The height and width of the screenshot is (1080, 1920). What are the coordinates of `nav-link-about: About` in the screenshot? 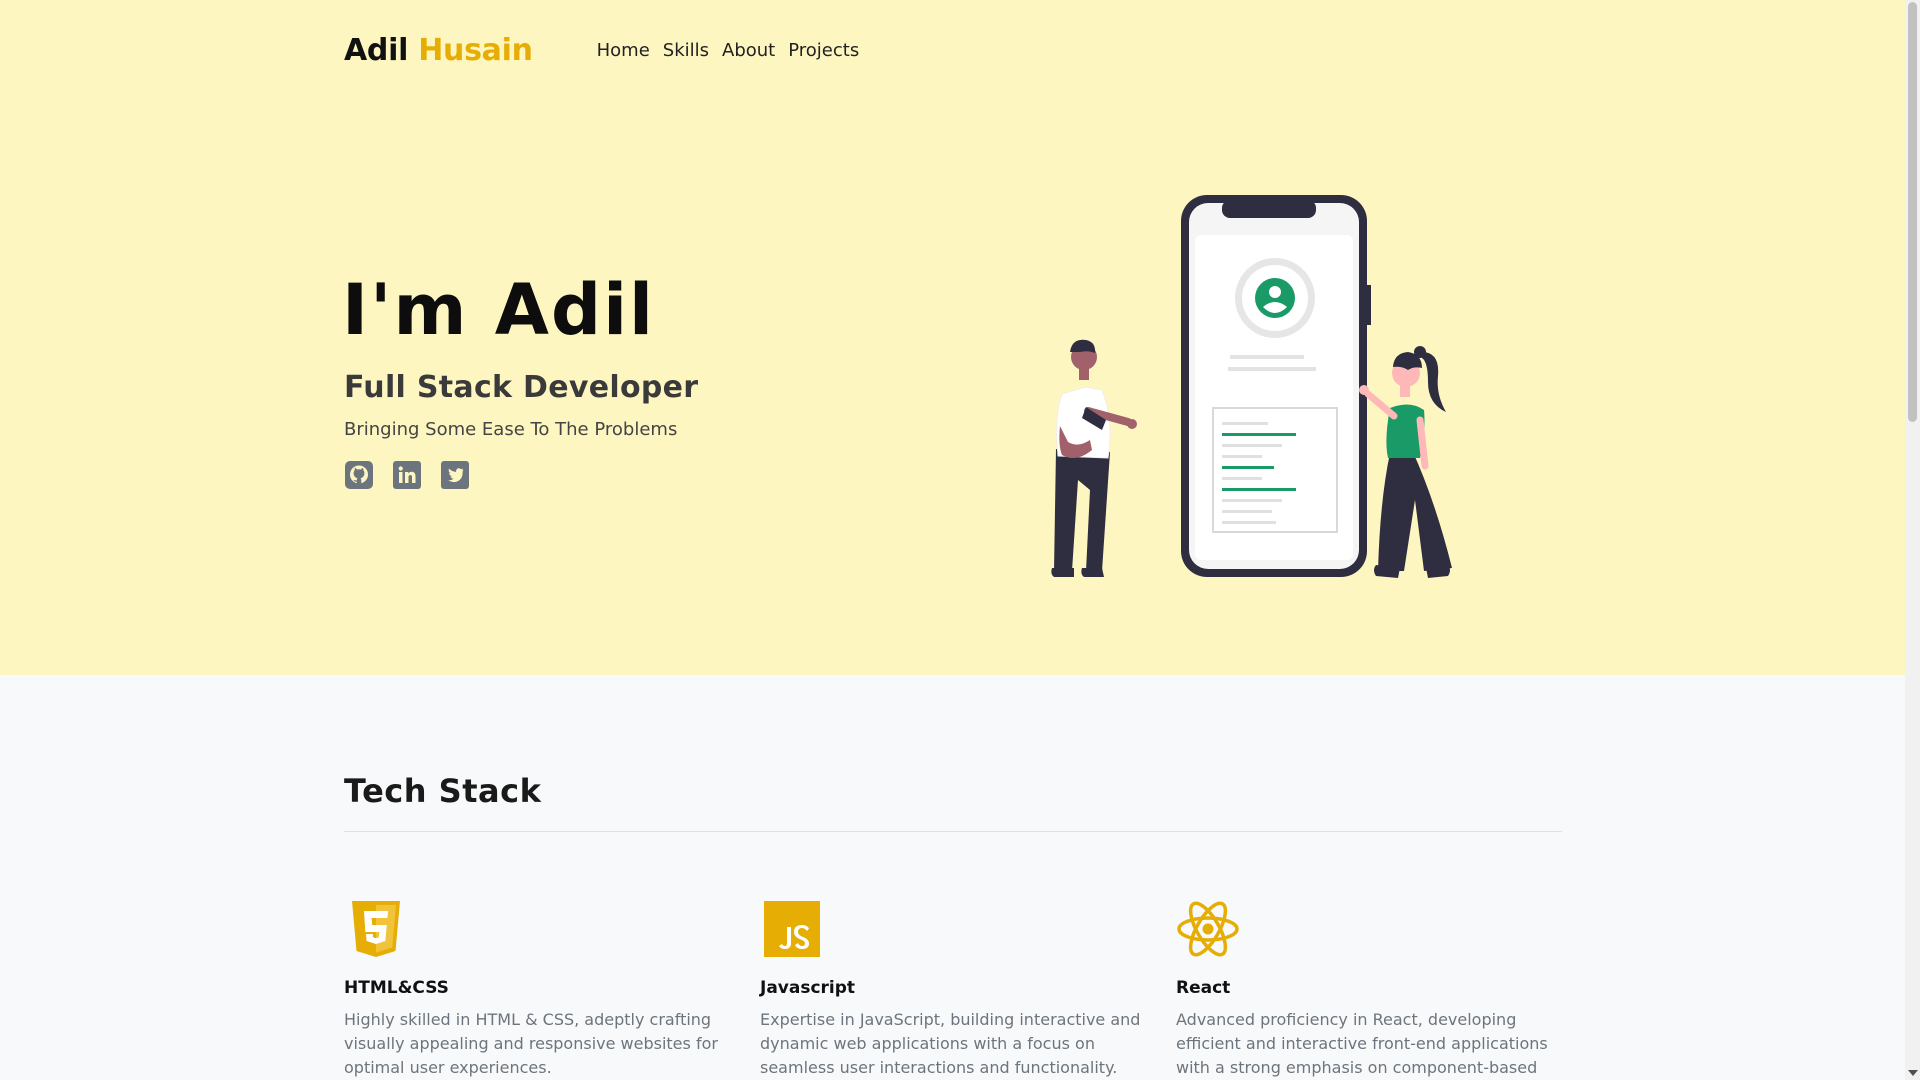 It's located at (748, 50).